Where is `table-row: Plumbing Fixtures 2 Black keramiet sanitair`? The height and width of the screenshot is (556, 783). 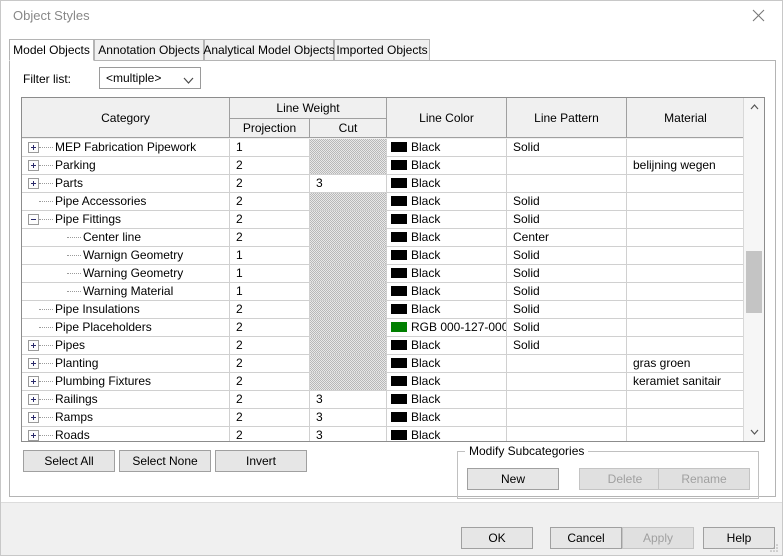 table-row: Plumbing Fixtures 2 Black keramiet sanitair is located at coordinates (382, 382).